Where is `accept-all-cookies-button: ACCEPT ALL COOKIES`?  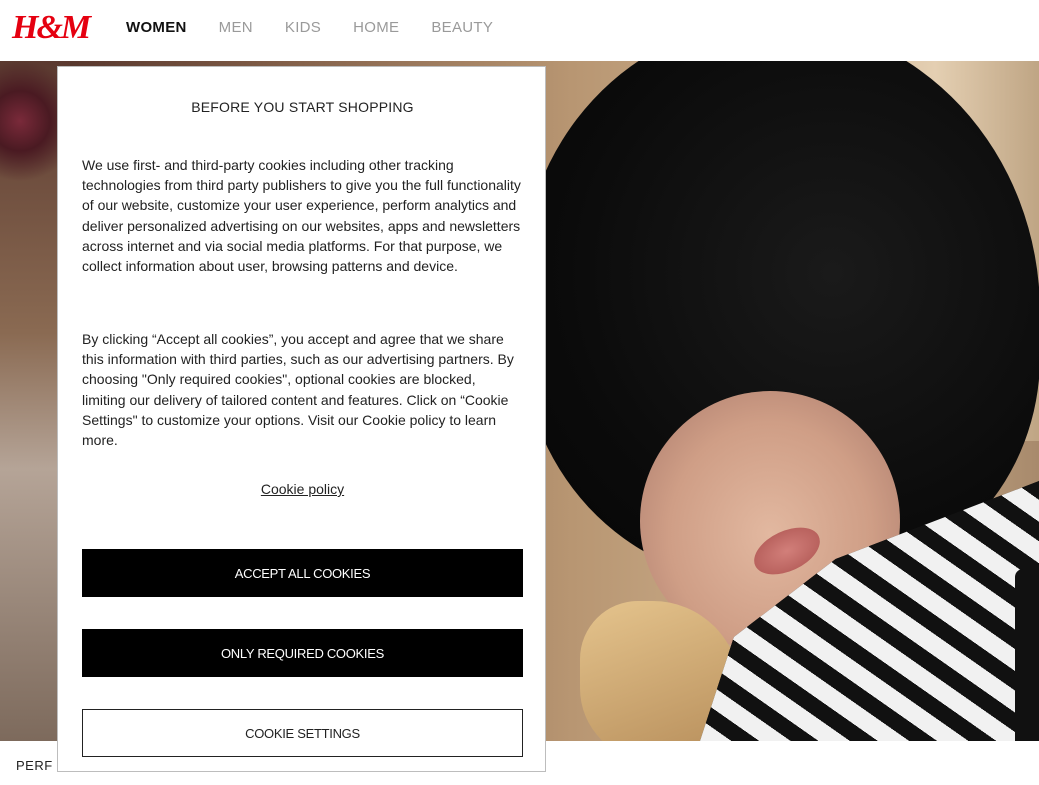 accept-all-cookies-button: ACCEPT ALL COOKIES is located at coordinates (302, 573).